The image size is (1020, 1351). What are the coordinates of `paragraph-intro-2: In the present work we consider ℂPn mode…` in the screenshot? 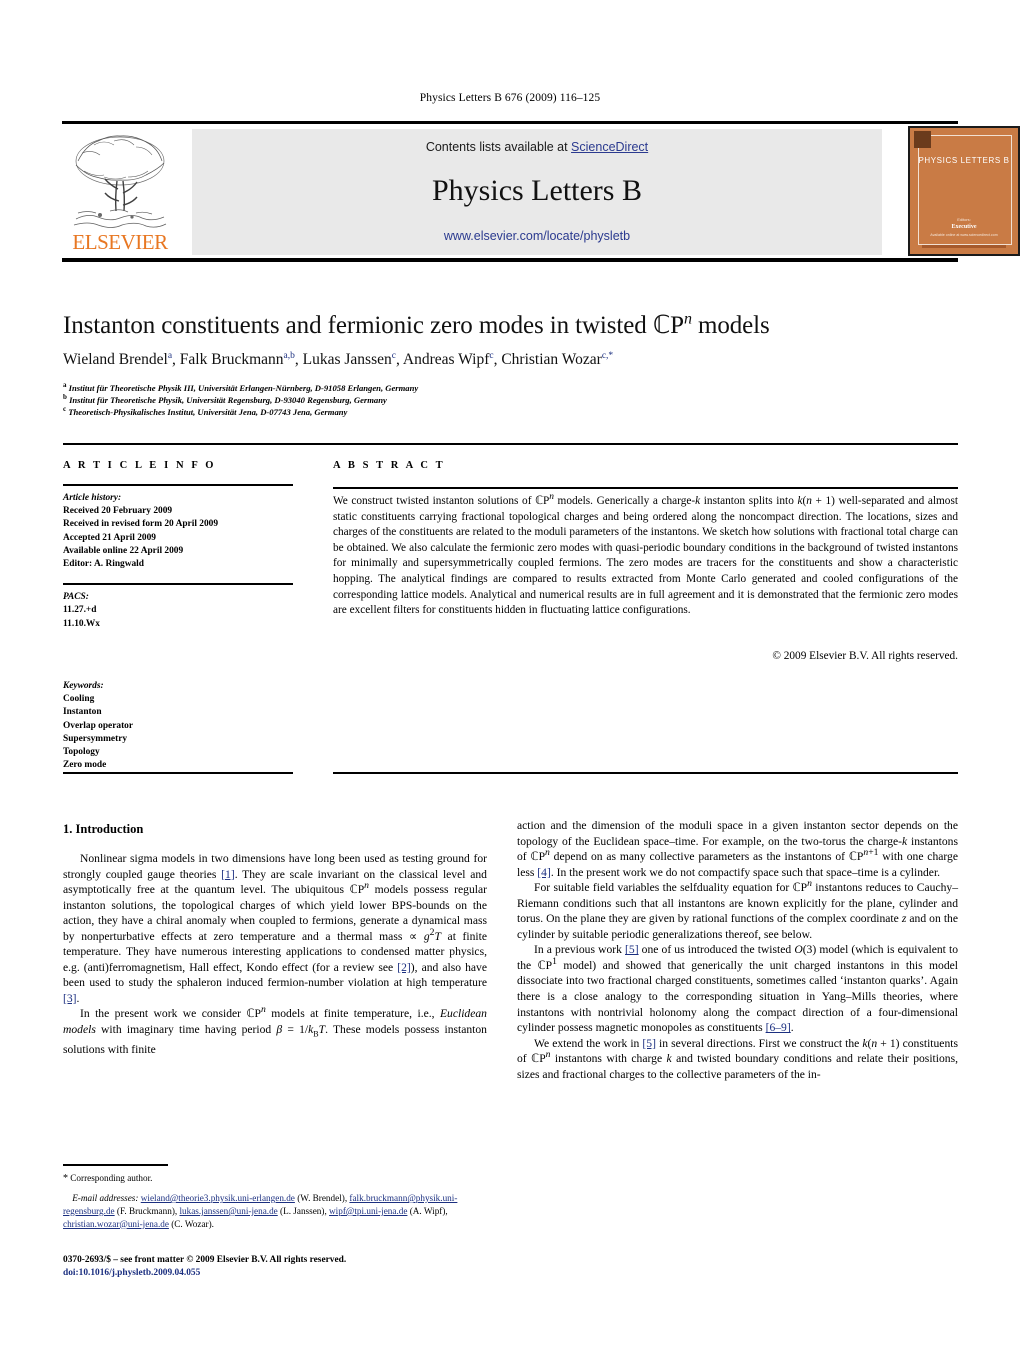 It's located at (275, 1030).